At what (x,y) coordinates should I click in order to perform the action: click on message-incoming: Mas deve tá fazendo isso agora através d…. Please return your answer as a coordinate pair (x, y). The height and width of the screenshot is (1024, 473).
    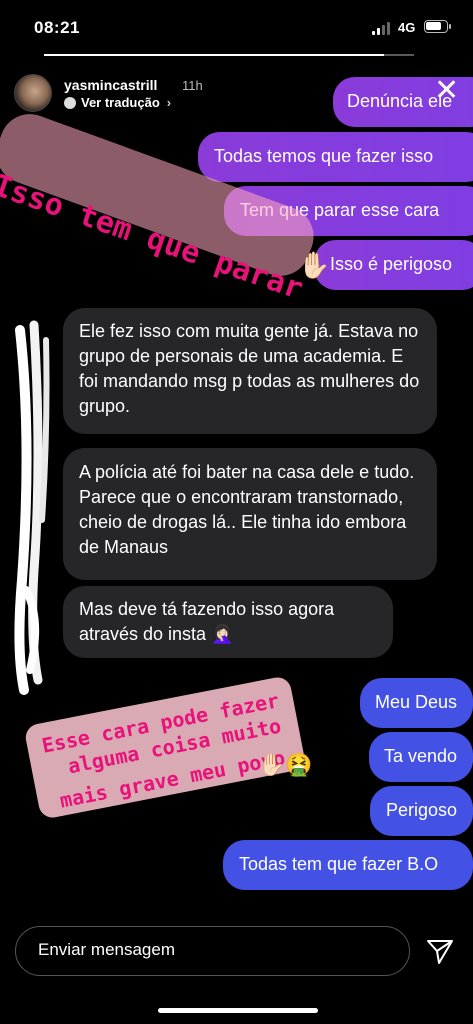
    Looking at the image, I should click on (228, 622).